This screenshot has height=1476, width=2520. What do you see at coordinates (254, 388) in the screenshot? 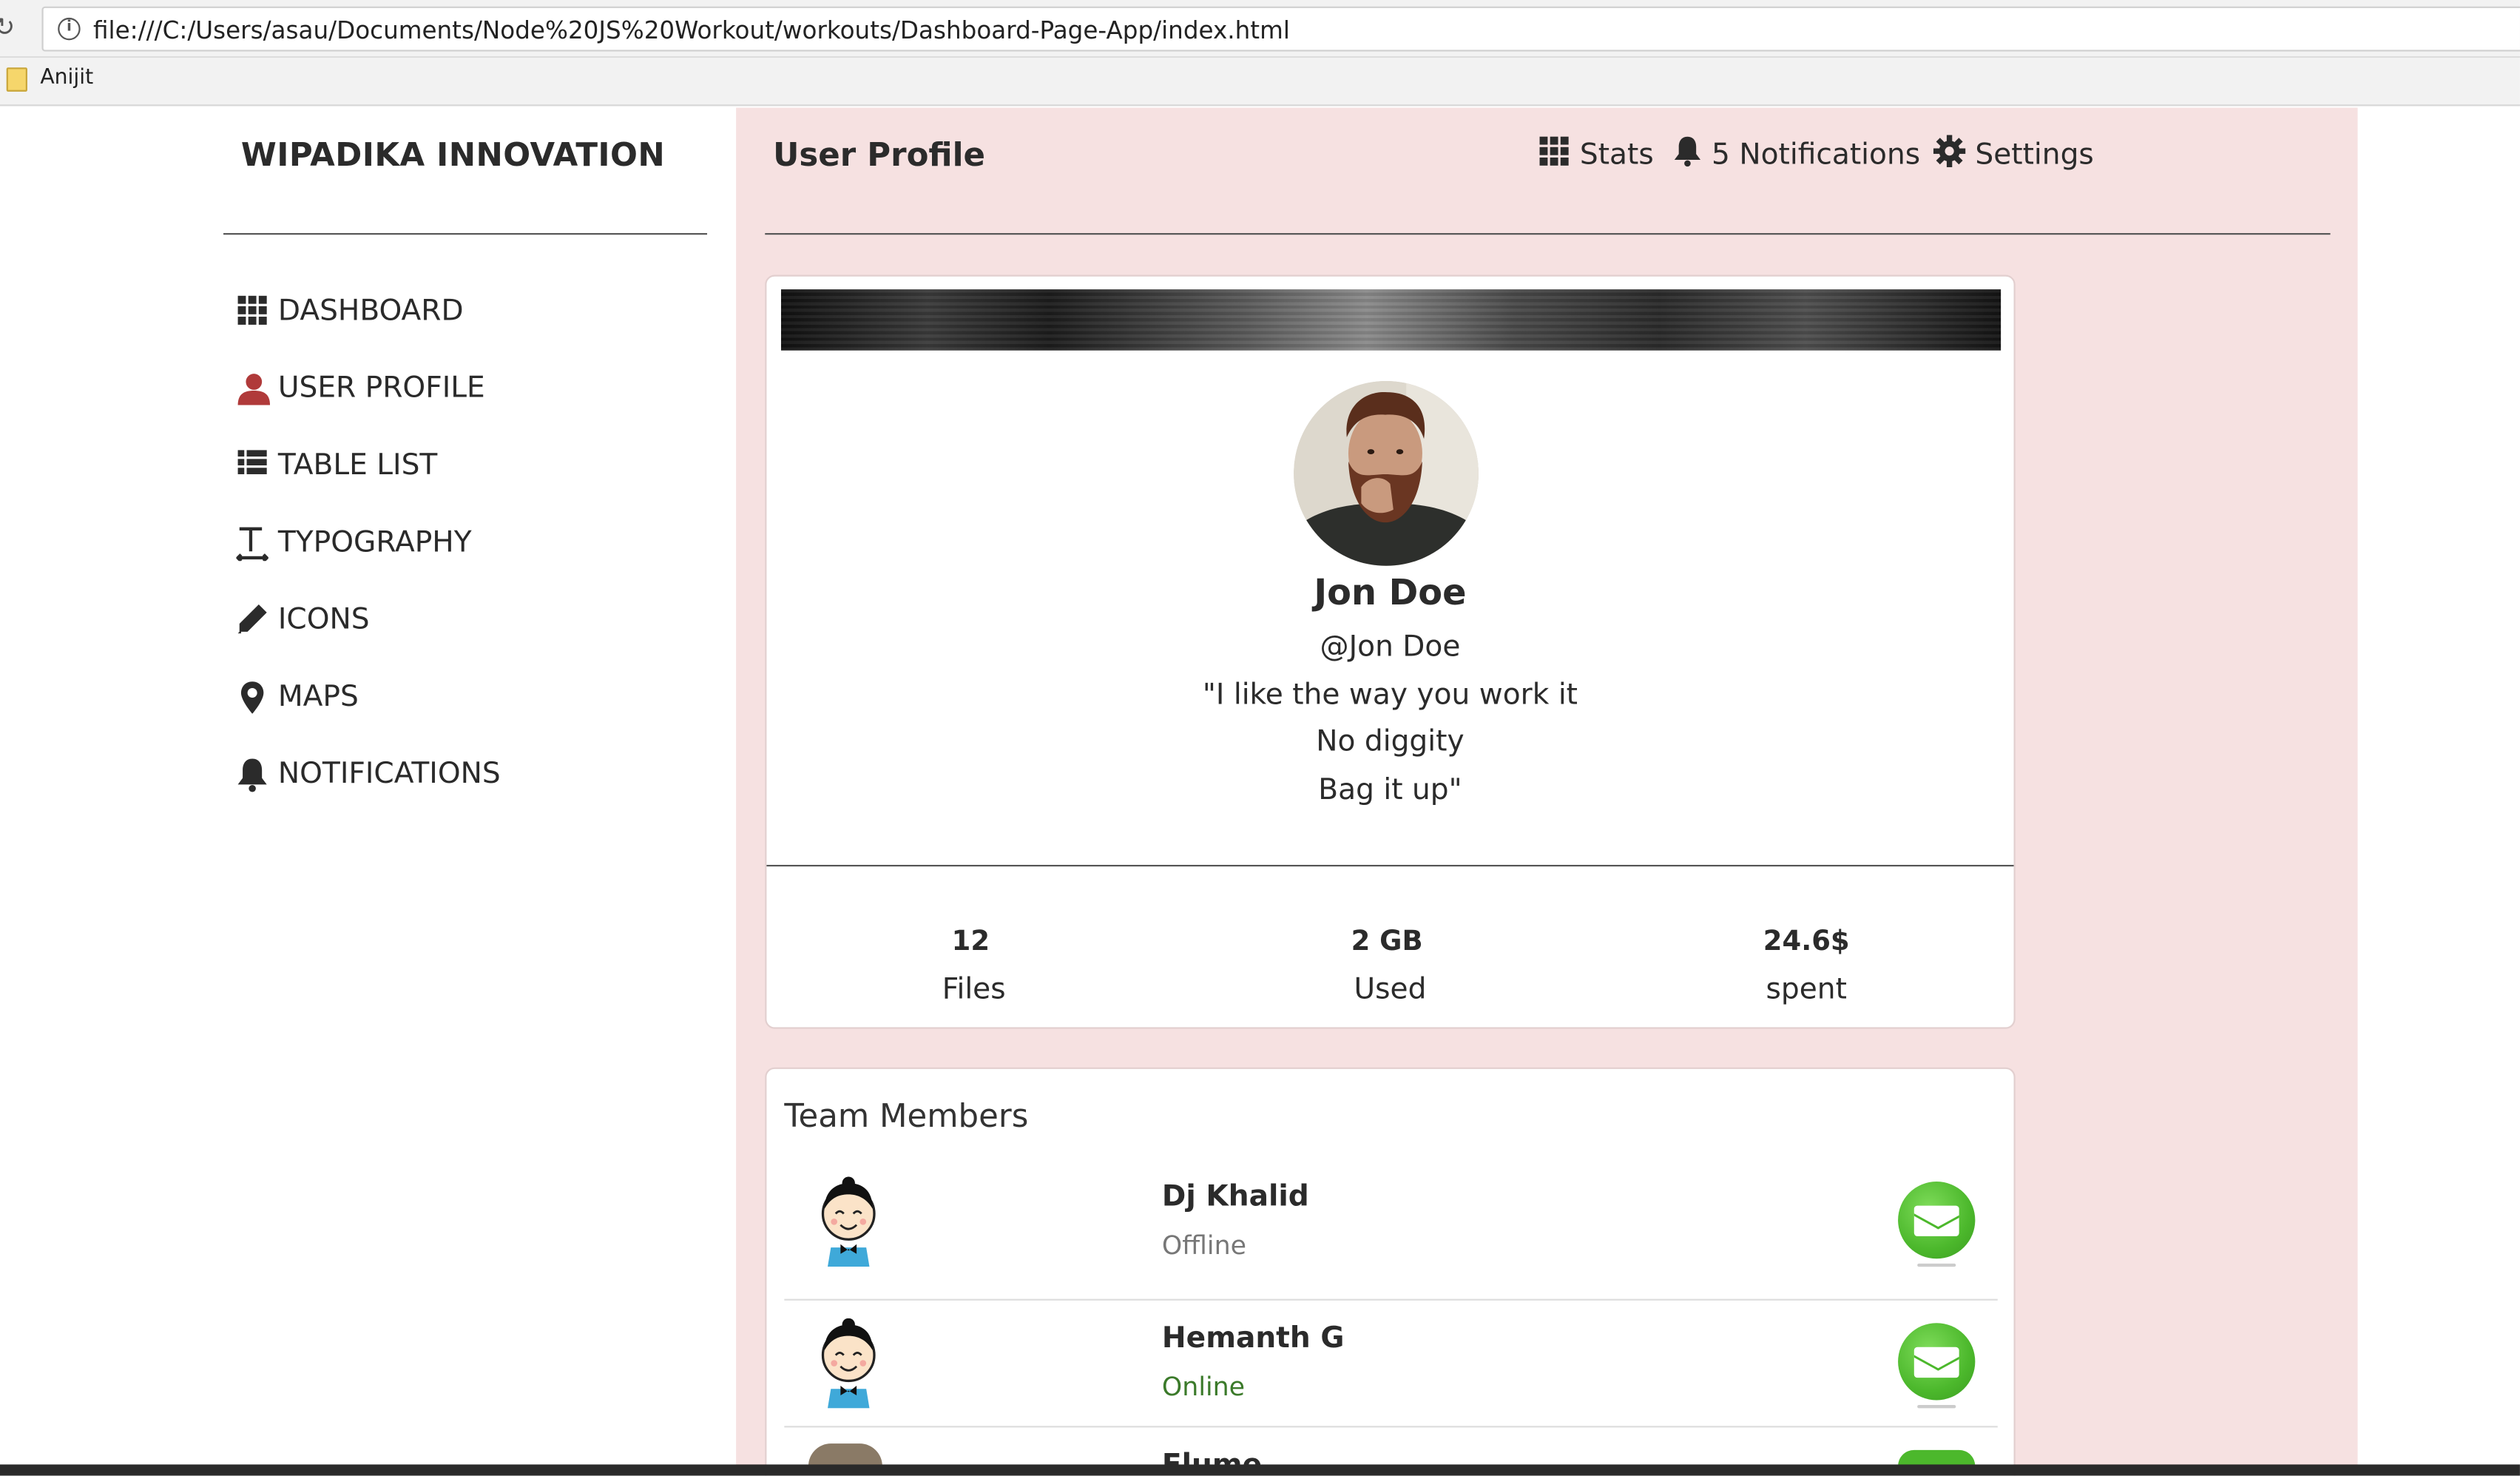
I see `user-icon` at bounding box center [254, 388].